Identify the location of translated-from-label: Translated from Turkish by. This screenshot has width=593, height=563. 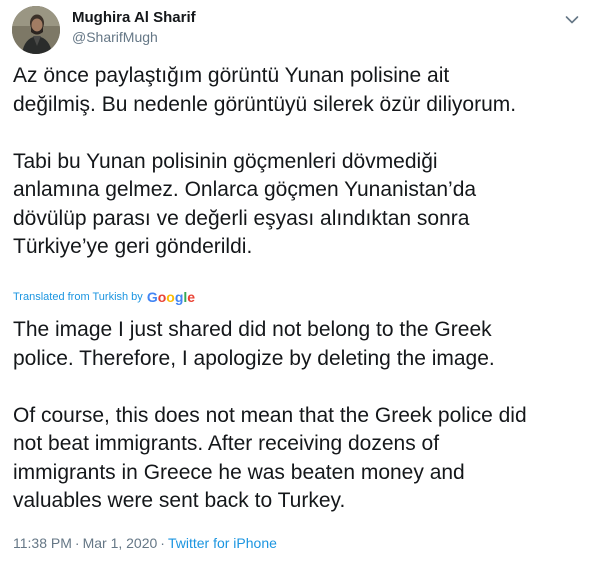
(78, 297).